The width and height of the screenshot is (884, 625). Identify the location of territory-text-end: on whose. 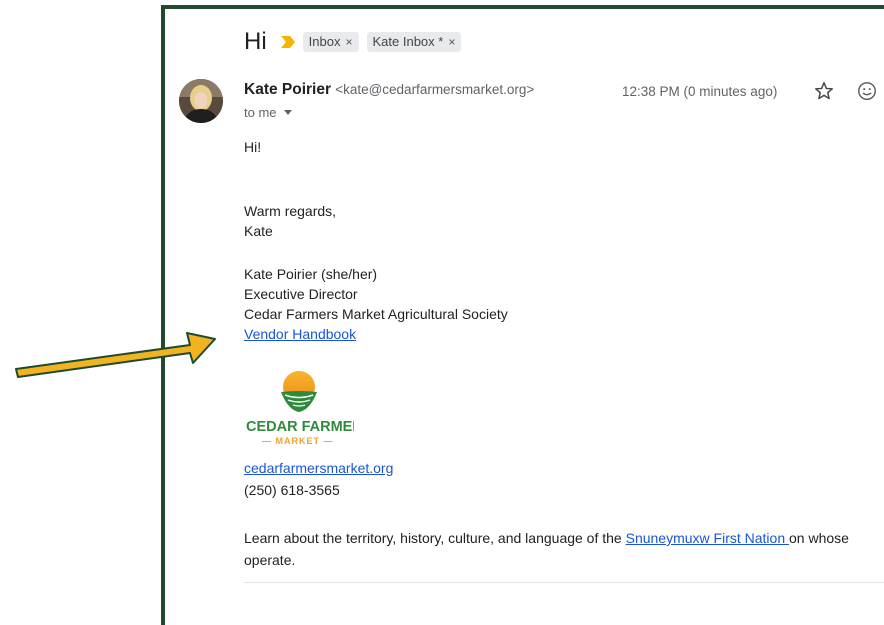
(819, 538).